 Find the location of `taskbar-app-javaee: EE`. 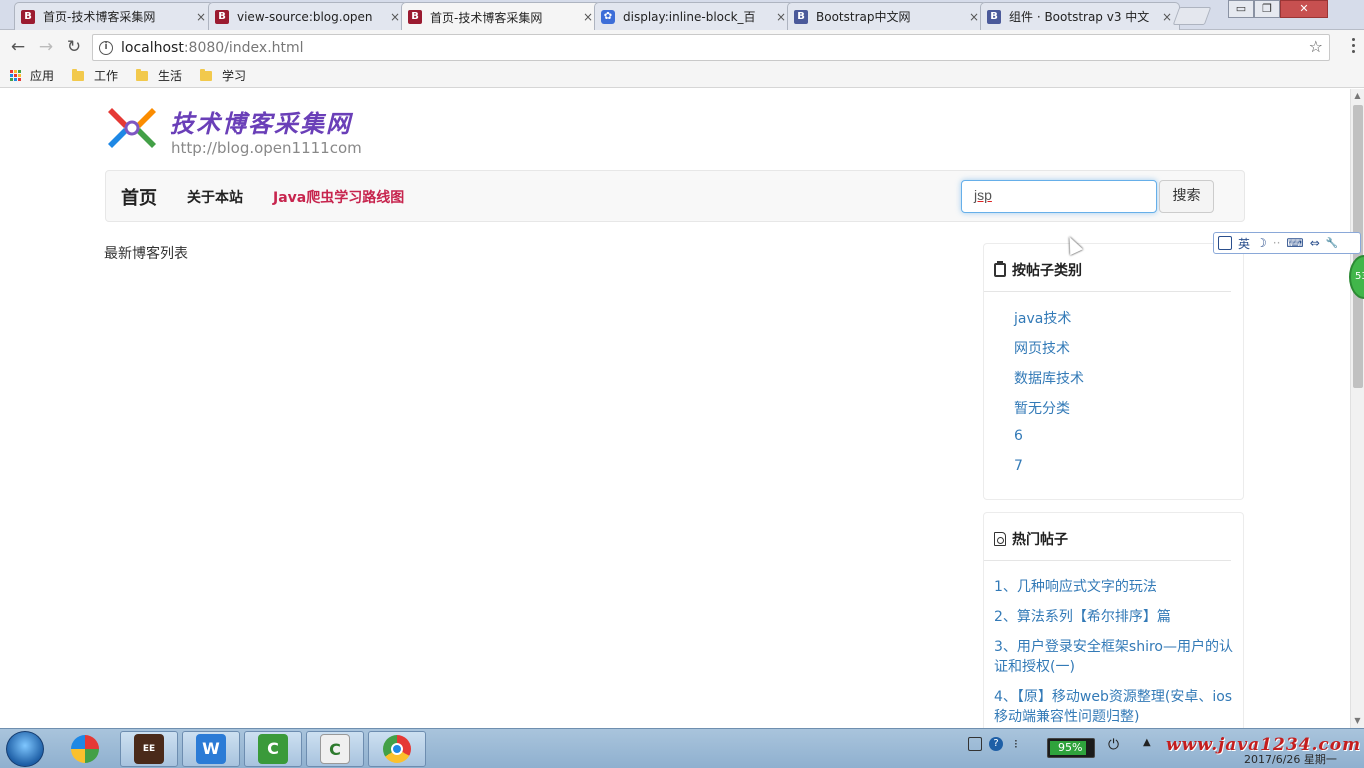

taskbar-app-javaee: EE is located at coordinates (149, 749).